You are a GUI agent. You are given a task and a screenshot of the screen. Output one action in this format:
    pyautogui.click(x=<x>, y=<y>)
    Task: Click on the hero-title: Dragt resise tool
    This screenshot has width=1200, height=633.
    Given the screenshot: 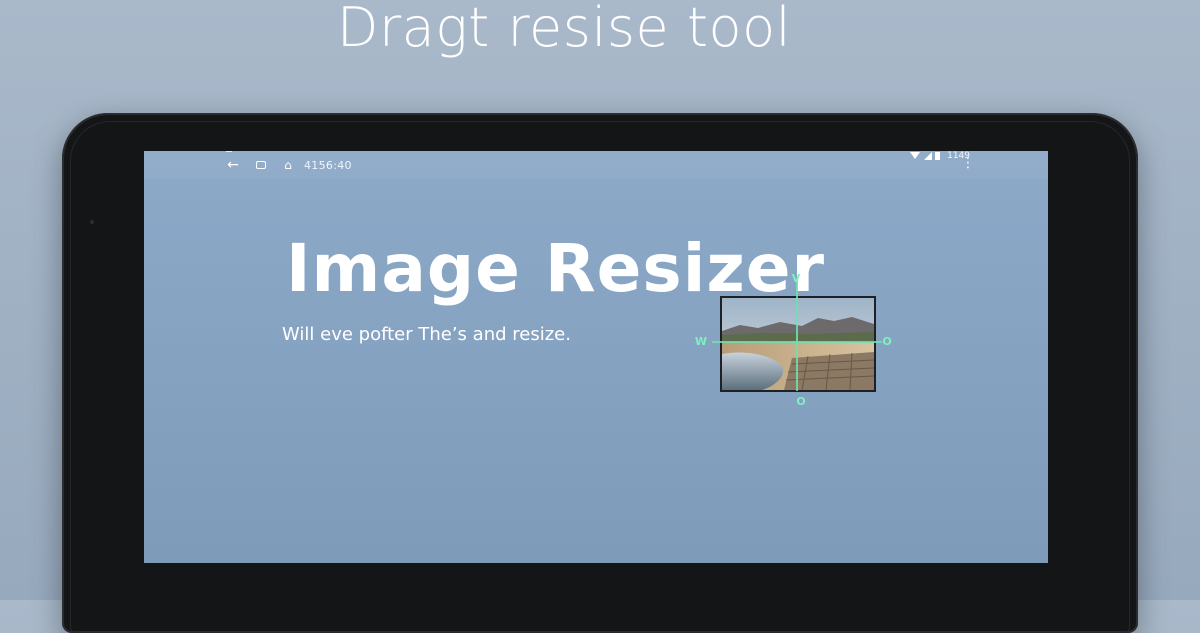 What is the action you would take?
    pyautogui.click(x=564, y=29)
    